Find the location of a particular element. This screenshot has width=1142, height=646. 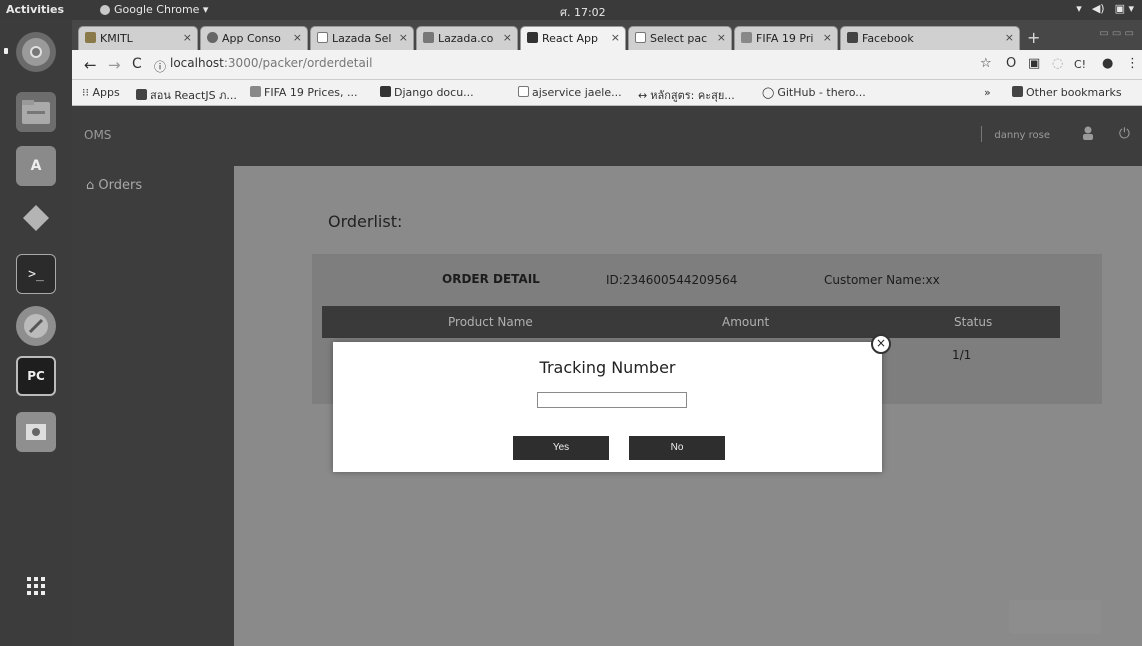

no-button: No is located at coordinates (677, 448).